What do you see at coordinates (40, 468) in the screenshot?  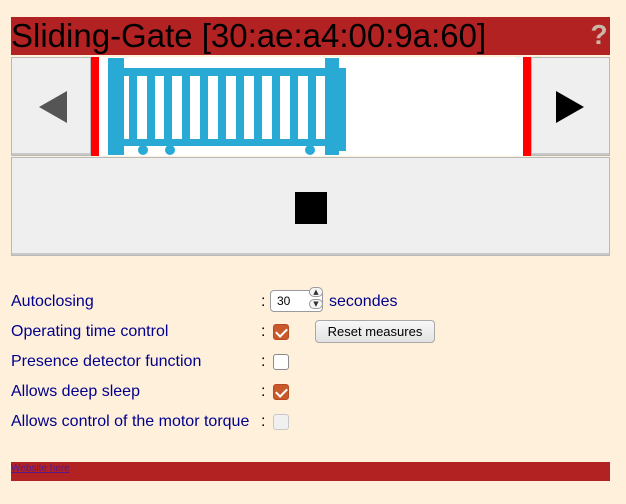 I see `website-link: Website here` at bounding box center [40, 468].